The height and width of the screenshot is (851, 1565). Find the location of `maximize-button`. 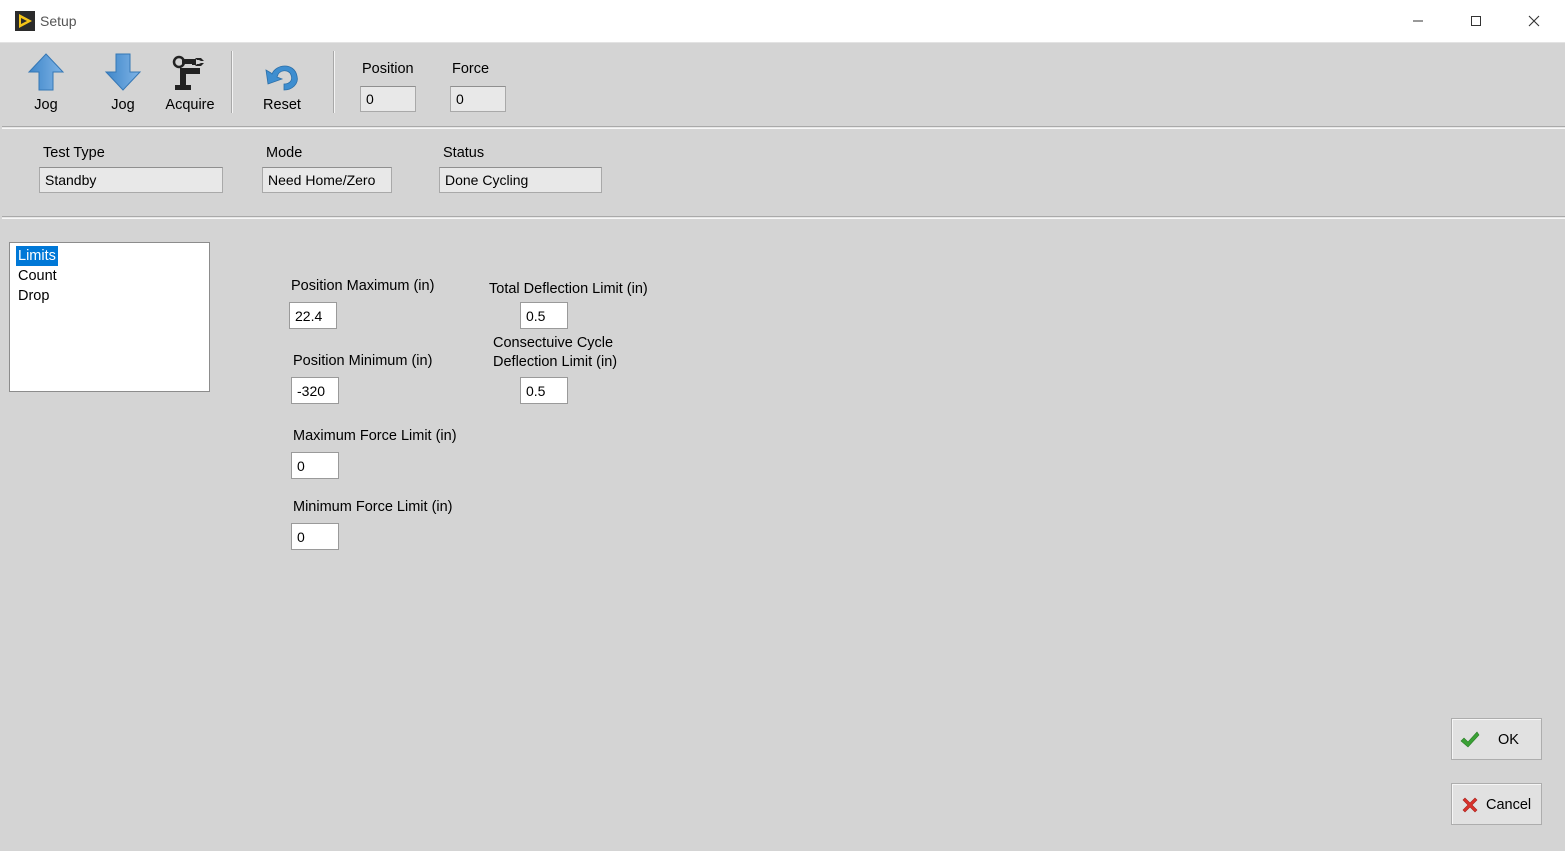

maximize-button is located at coordinates (1476, 21).